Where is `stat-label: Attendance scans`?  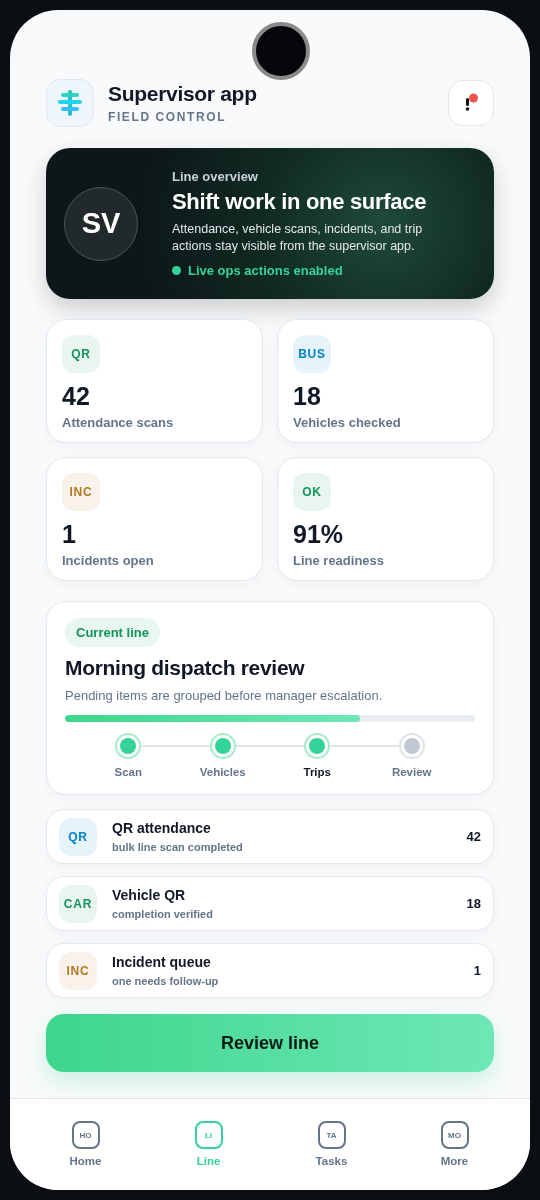 stat-label: Attendance scans is located at coordinates (118, 422).